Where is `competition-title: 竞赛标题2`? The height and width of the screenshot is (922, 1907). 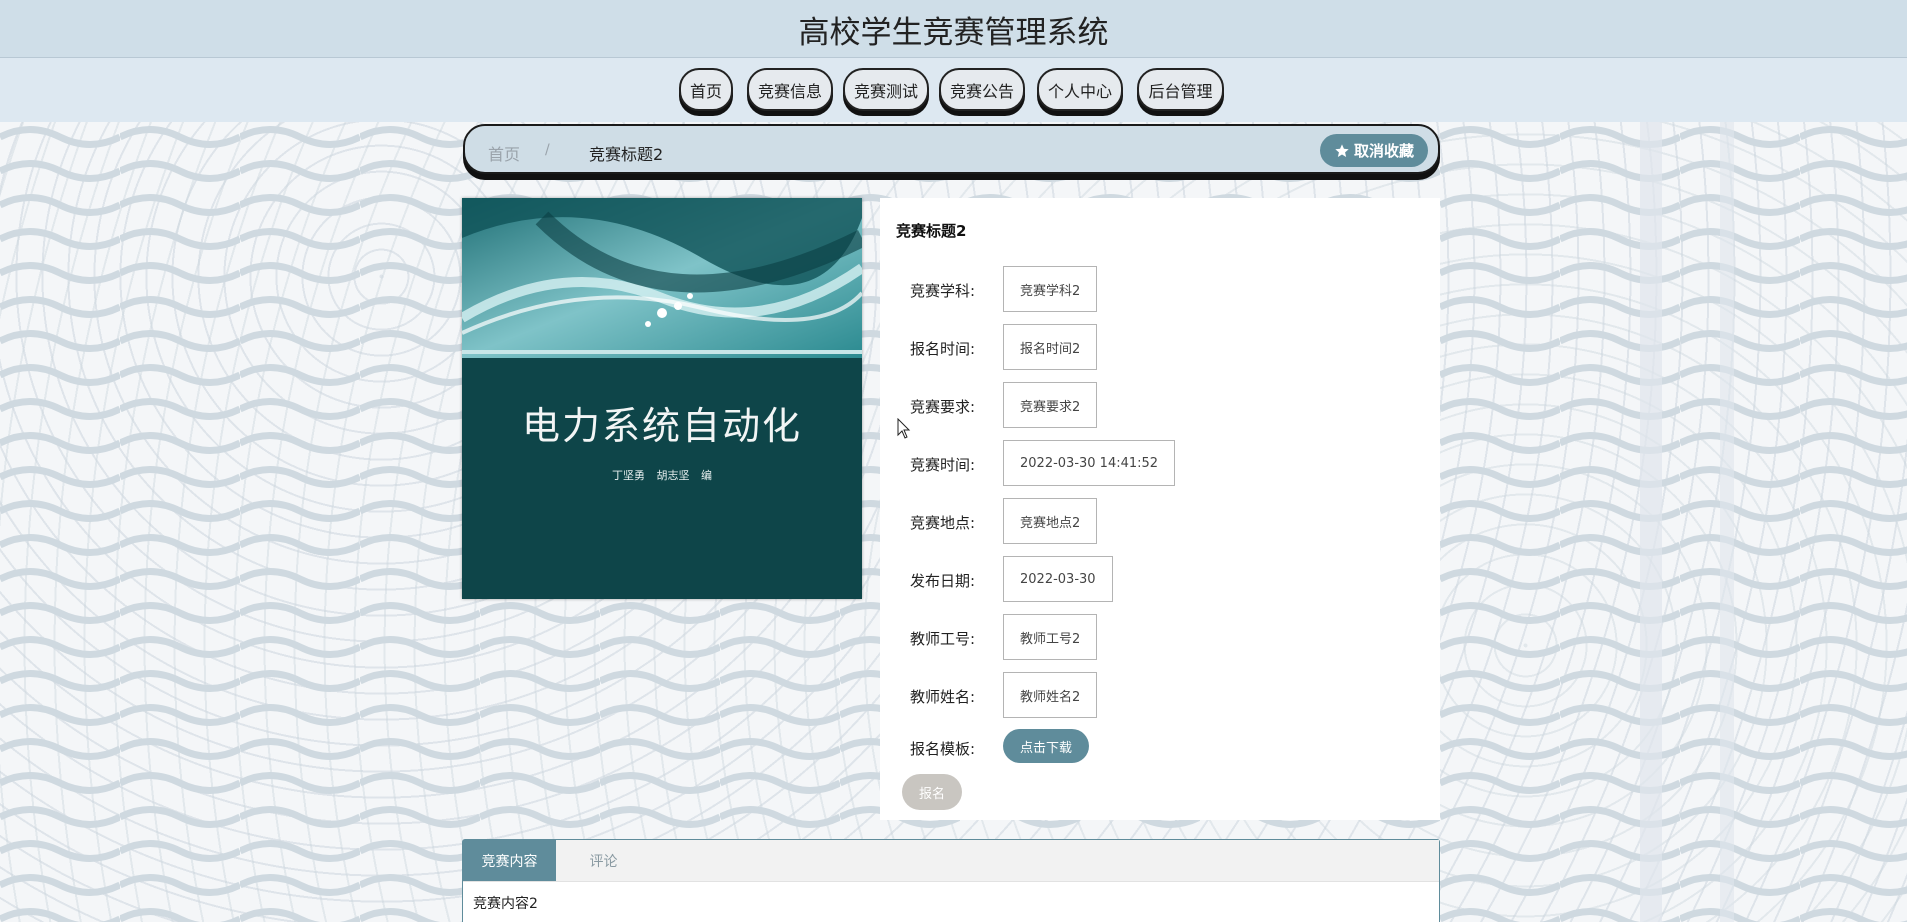
competition-title: 竞赛标题2 is located at coordinates (931, 231).